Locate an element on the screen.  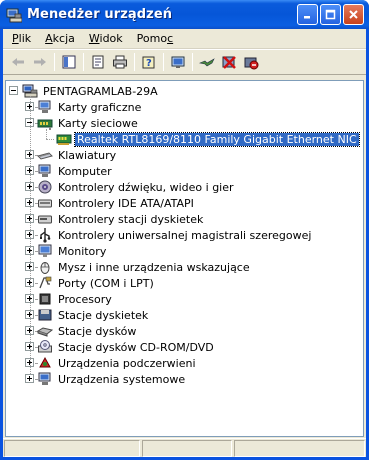
tree-node-label: Komputer is located at coordinates (85, 171).